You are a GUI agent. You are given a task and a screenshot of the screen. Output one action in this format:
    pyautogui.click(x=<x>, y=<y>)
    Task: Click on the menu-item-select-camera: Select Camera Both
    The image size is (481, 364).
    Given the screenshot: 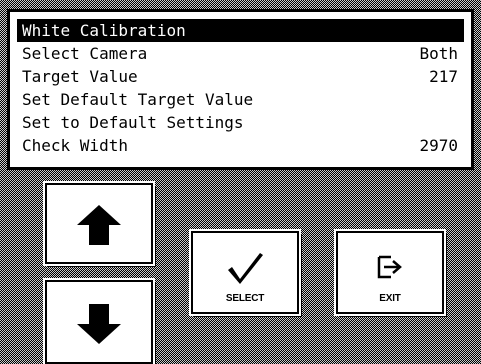 What is the action you would take?
    pyautogui.click(x=240, y=53)
    